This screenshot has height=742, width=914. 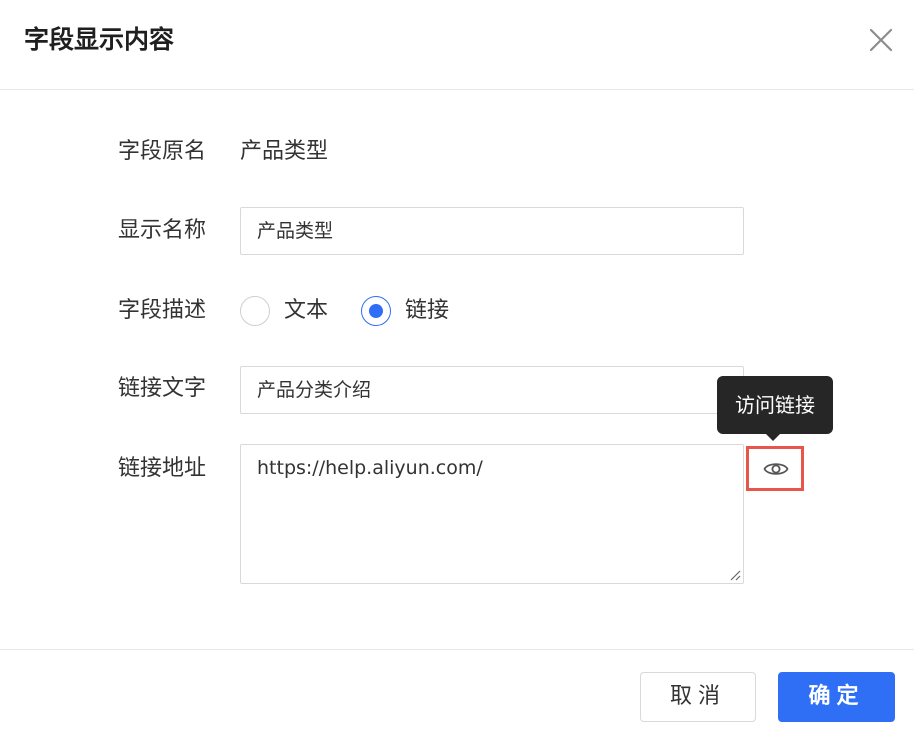 I want to click on link-text-label: 链接文字, so click(x=162, y=388).